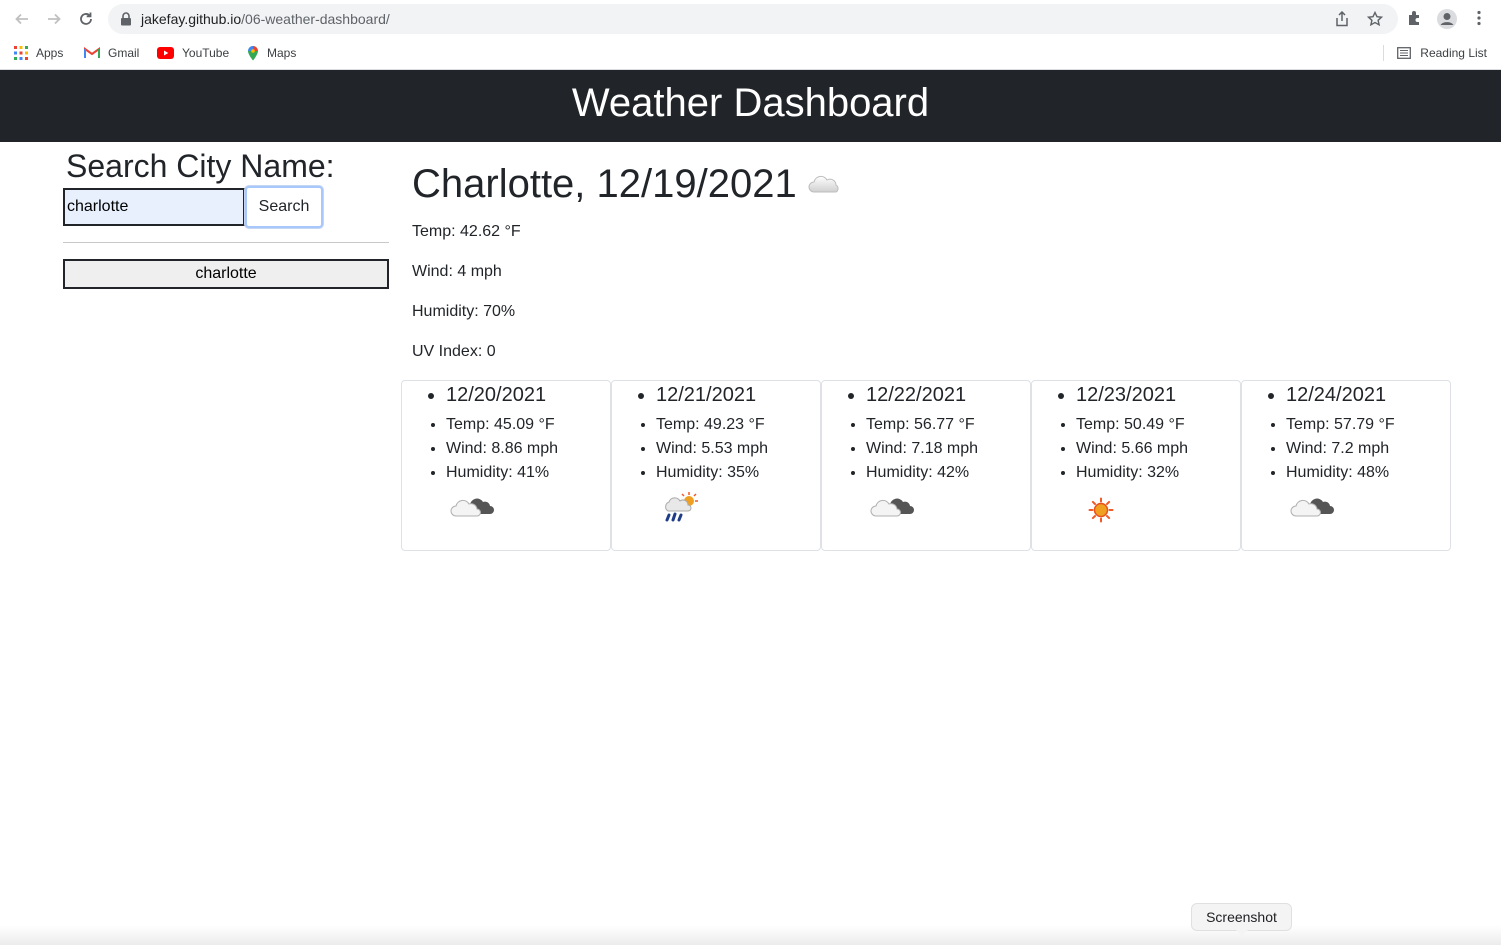 This screenshot has height=945, width=1501. What do you see at coordinates (1241, 919) in the screenshot?
I see `screenshot-tooltip: Screenshot` at bounding box center [1241, 919].